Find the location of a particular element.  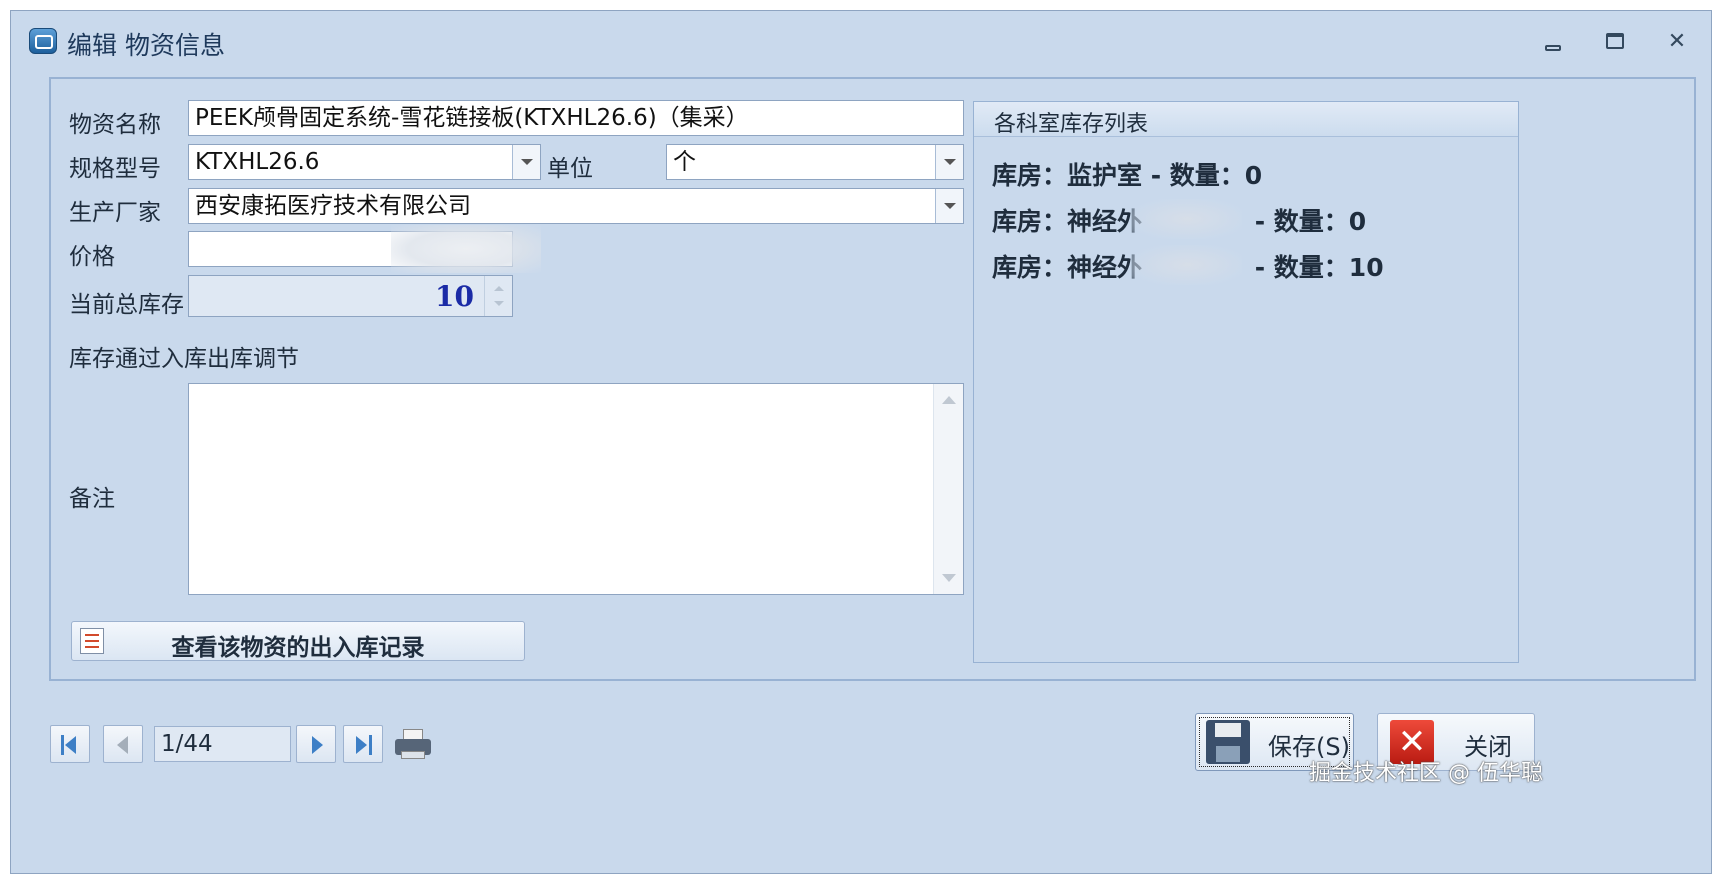

stock-note: 库存通过入库出库调节 is located at coordinates (184, 359).